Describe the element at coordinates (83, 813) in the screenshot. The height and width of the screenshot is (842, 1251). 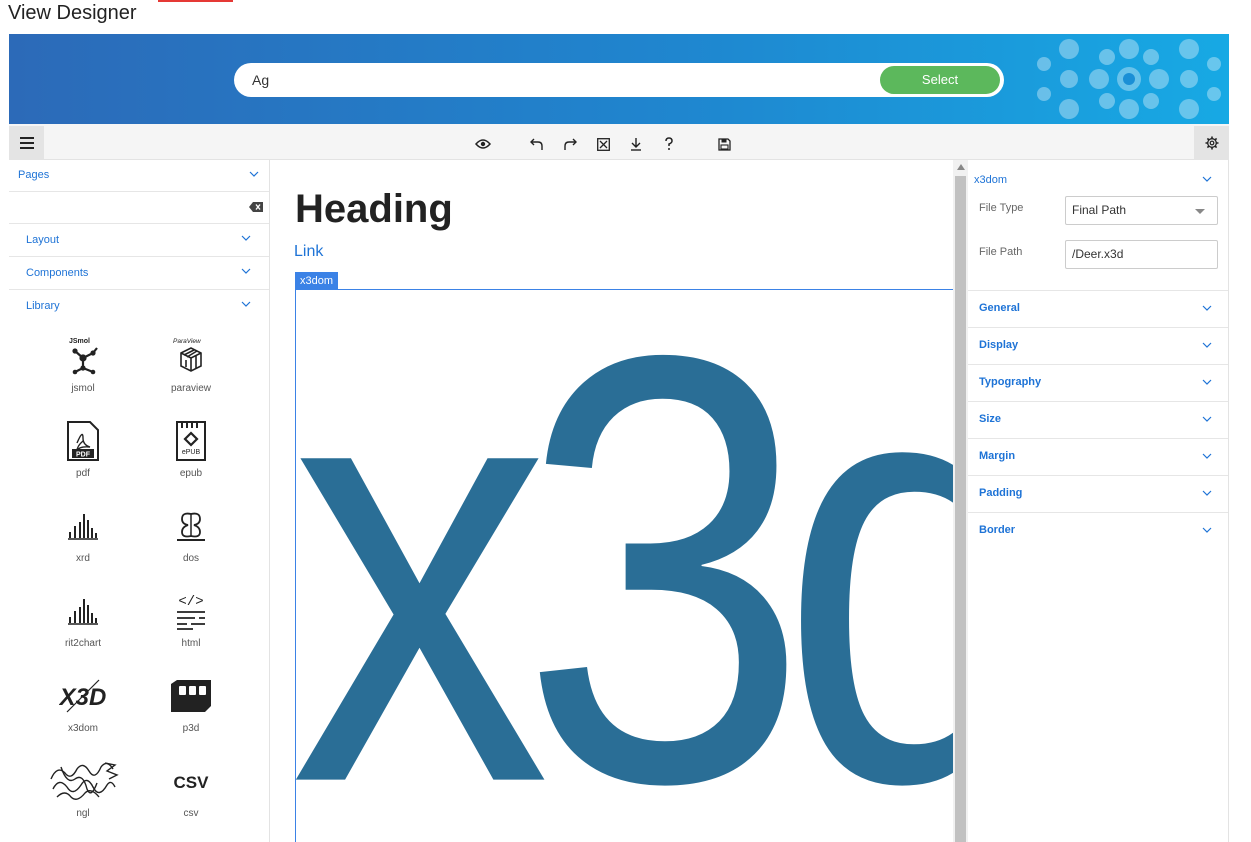
I see `library-item-label: ngl` at that location.